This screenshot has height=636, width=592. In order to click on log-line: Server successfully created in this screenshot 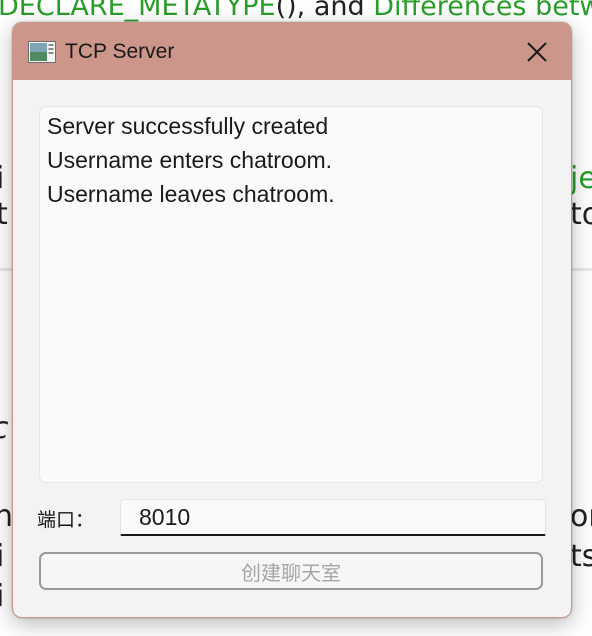, I will do `click(188, 126)`.